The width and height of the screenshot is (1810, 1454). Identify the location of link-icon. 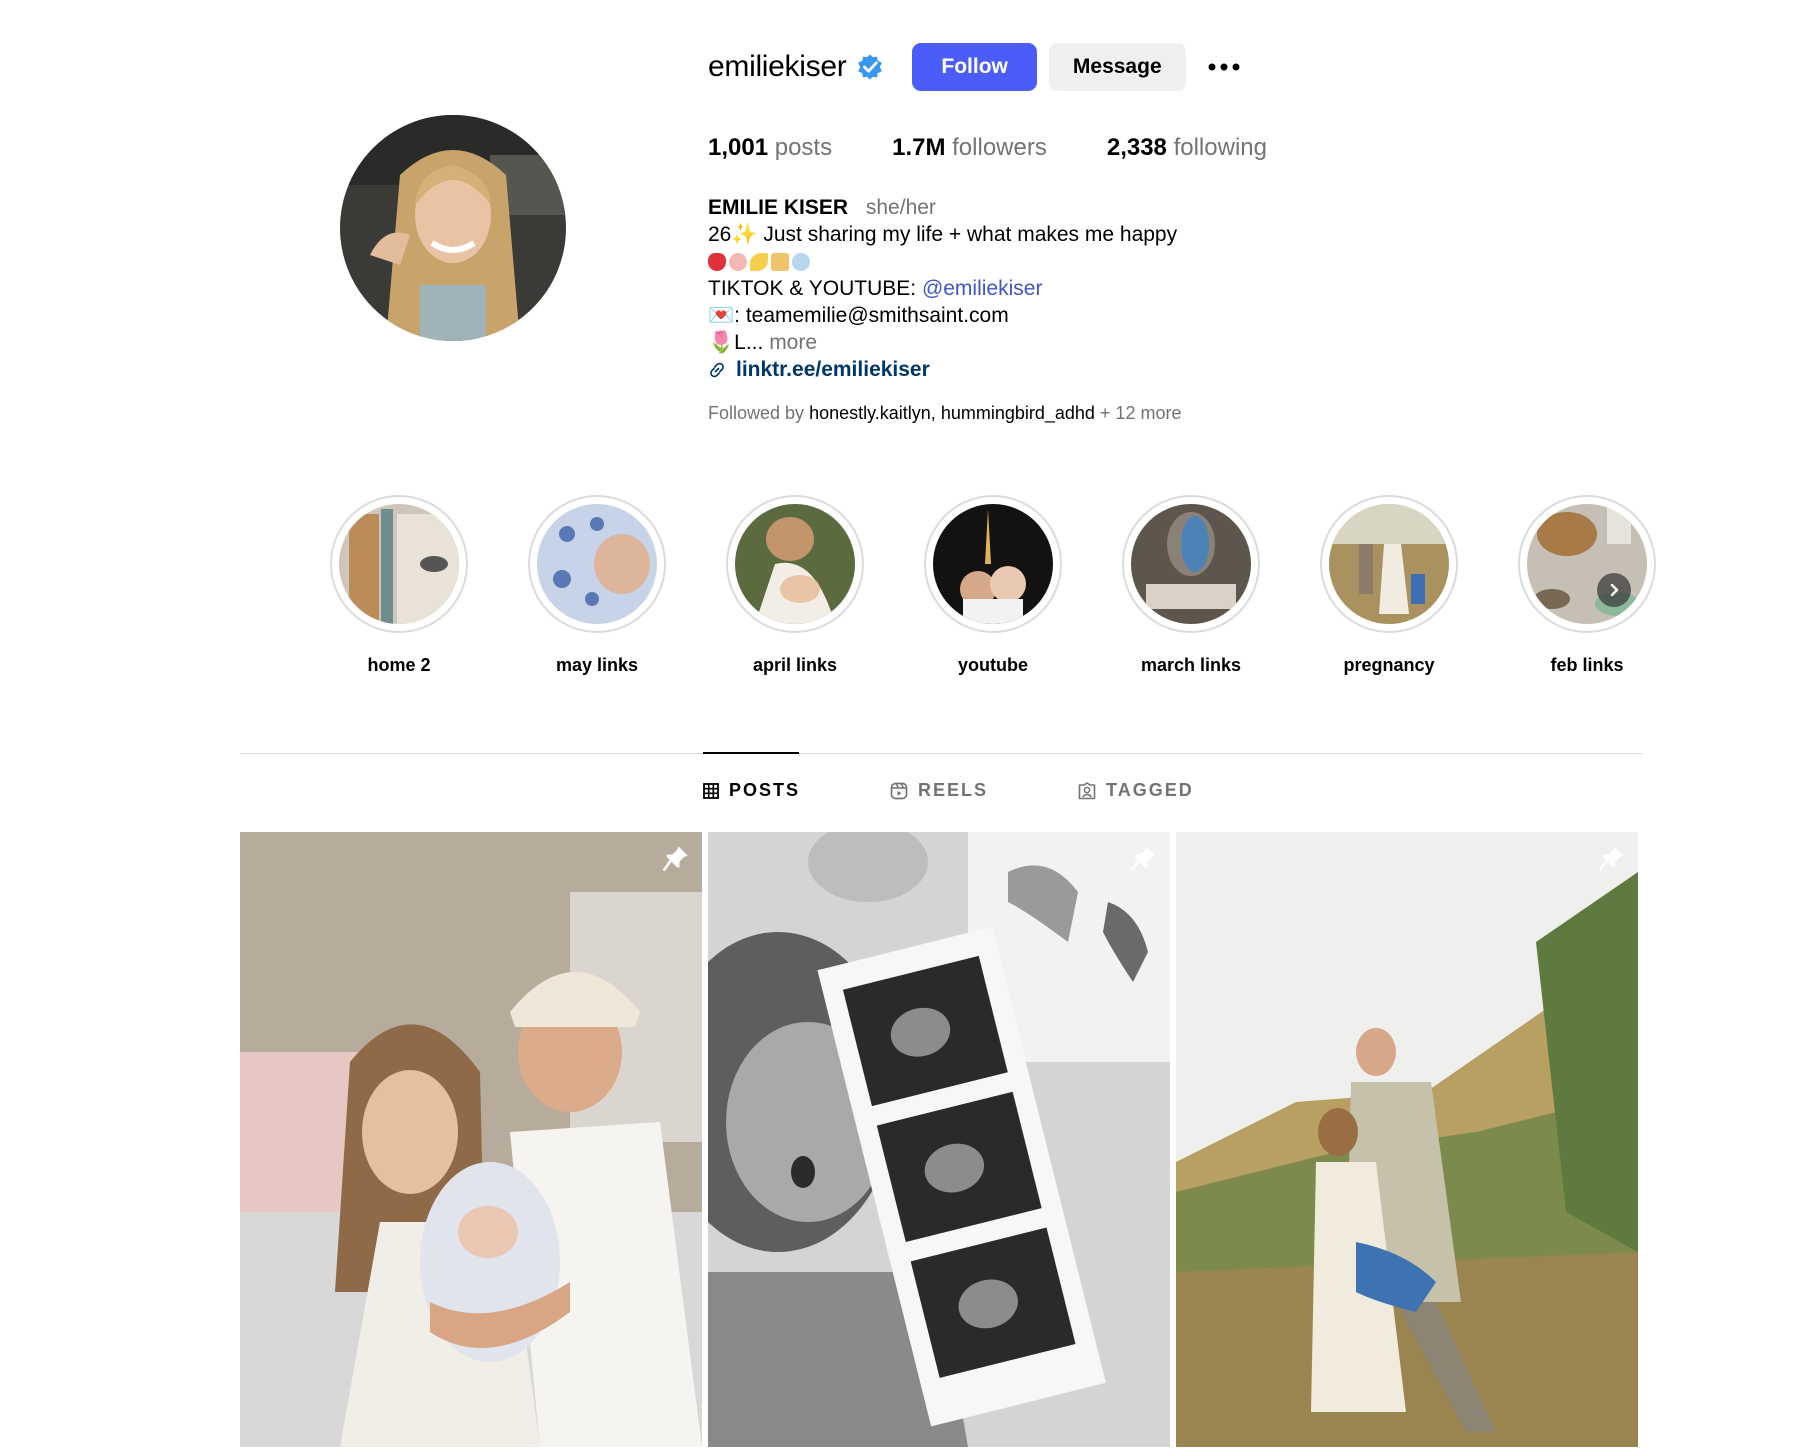
(717, 369).